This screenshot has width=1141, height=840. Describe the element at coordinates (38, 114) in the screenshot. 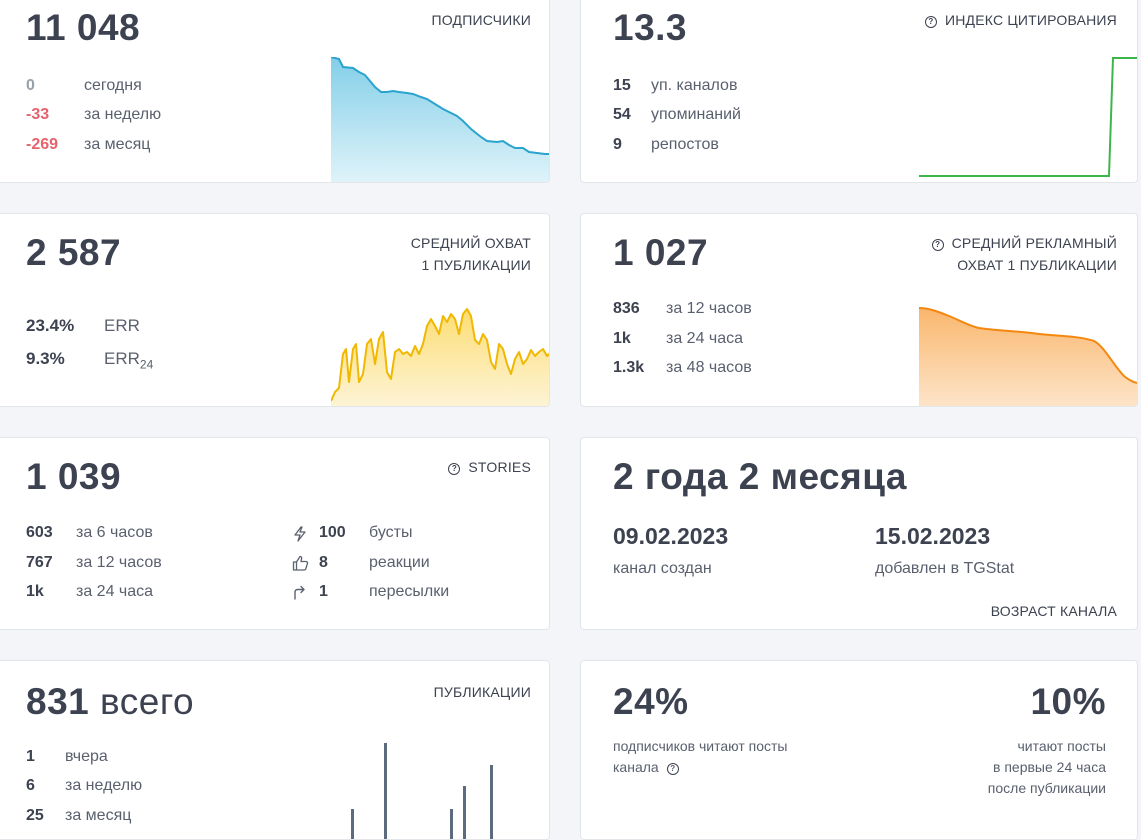

I see `stat-value: -33` at that location.